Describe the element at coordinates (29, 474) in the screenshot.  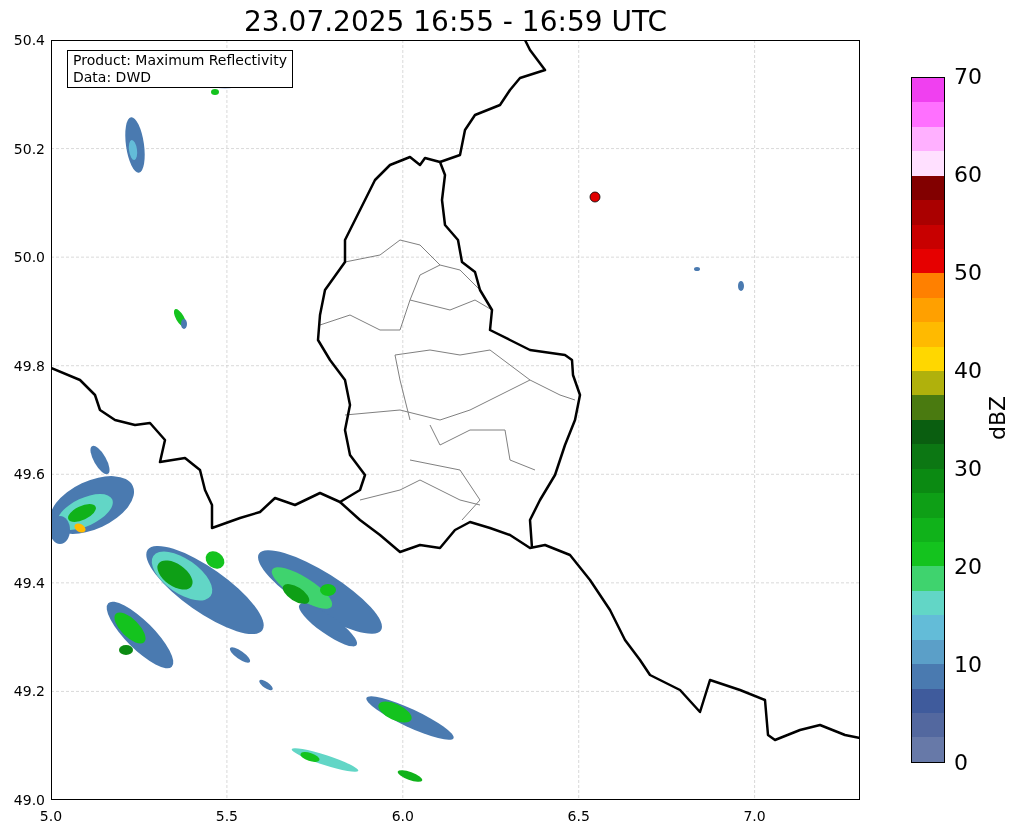
I see `y-tick-label: 49.6` at that location.